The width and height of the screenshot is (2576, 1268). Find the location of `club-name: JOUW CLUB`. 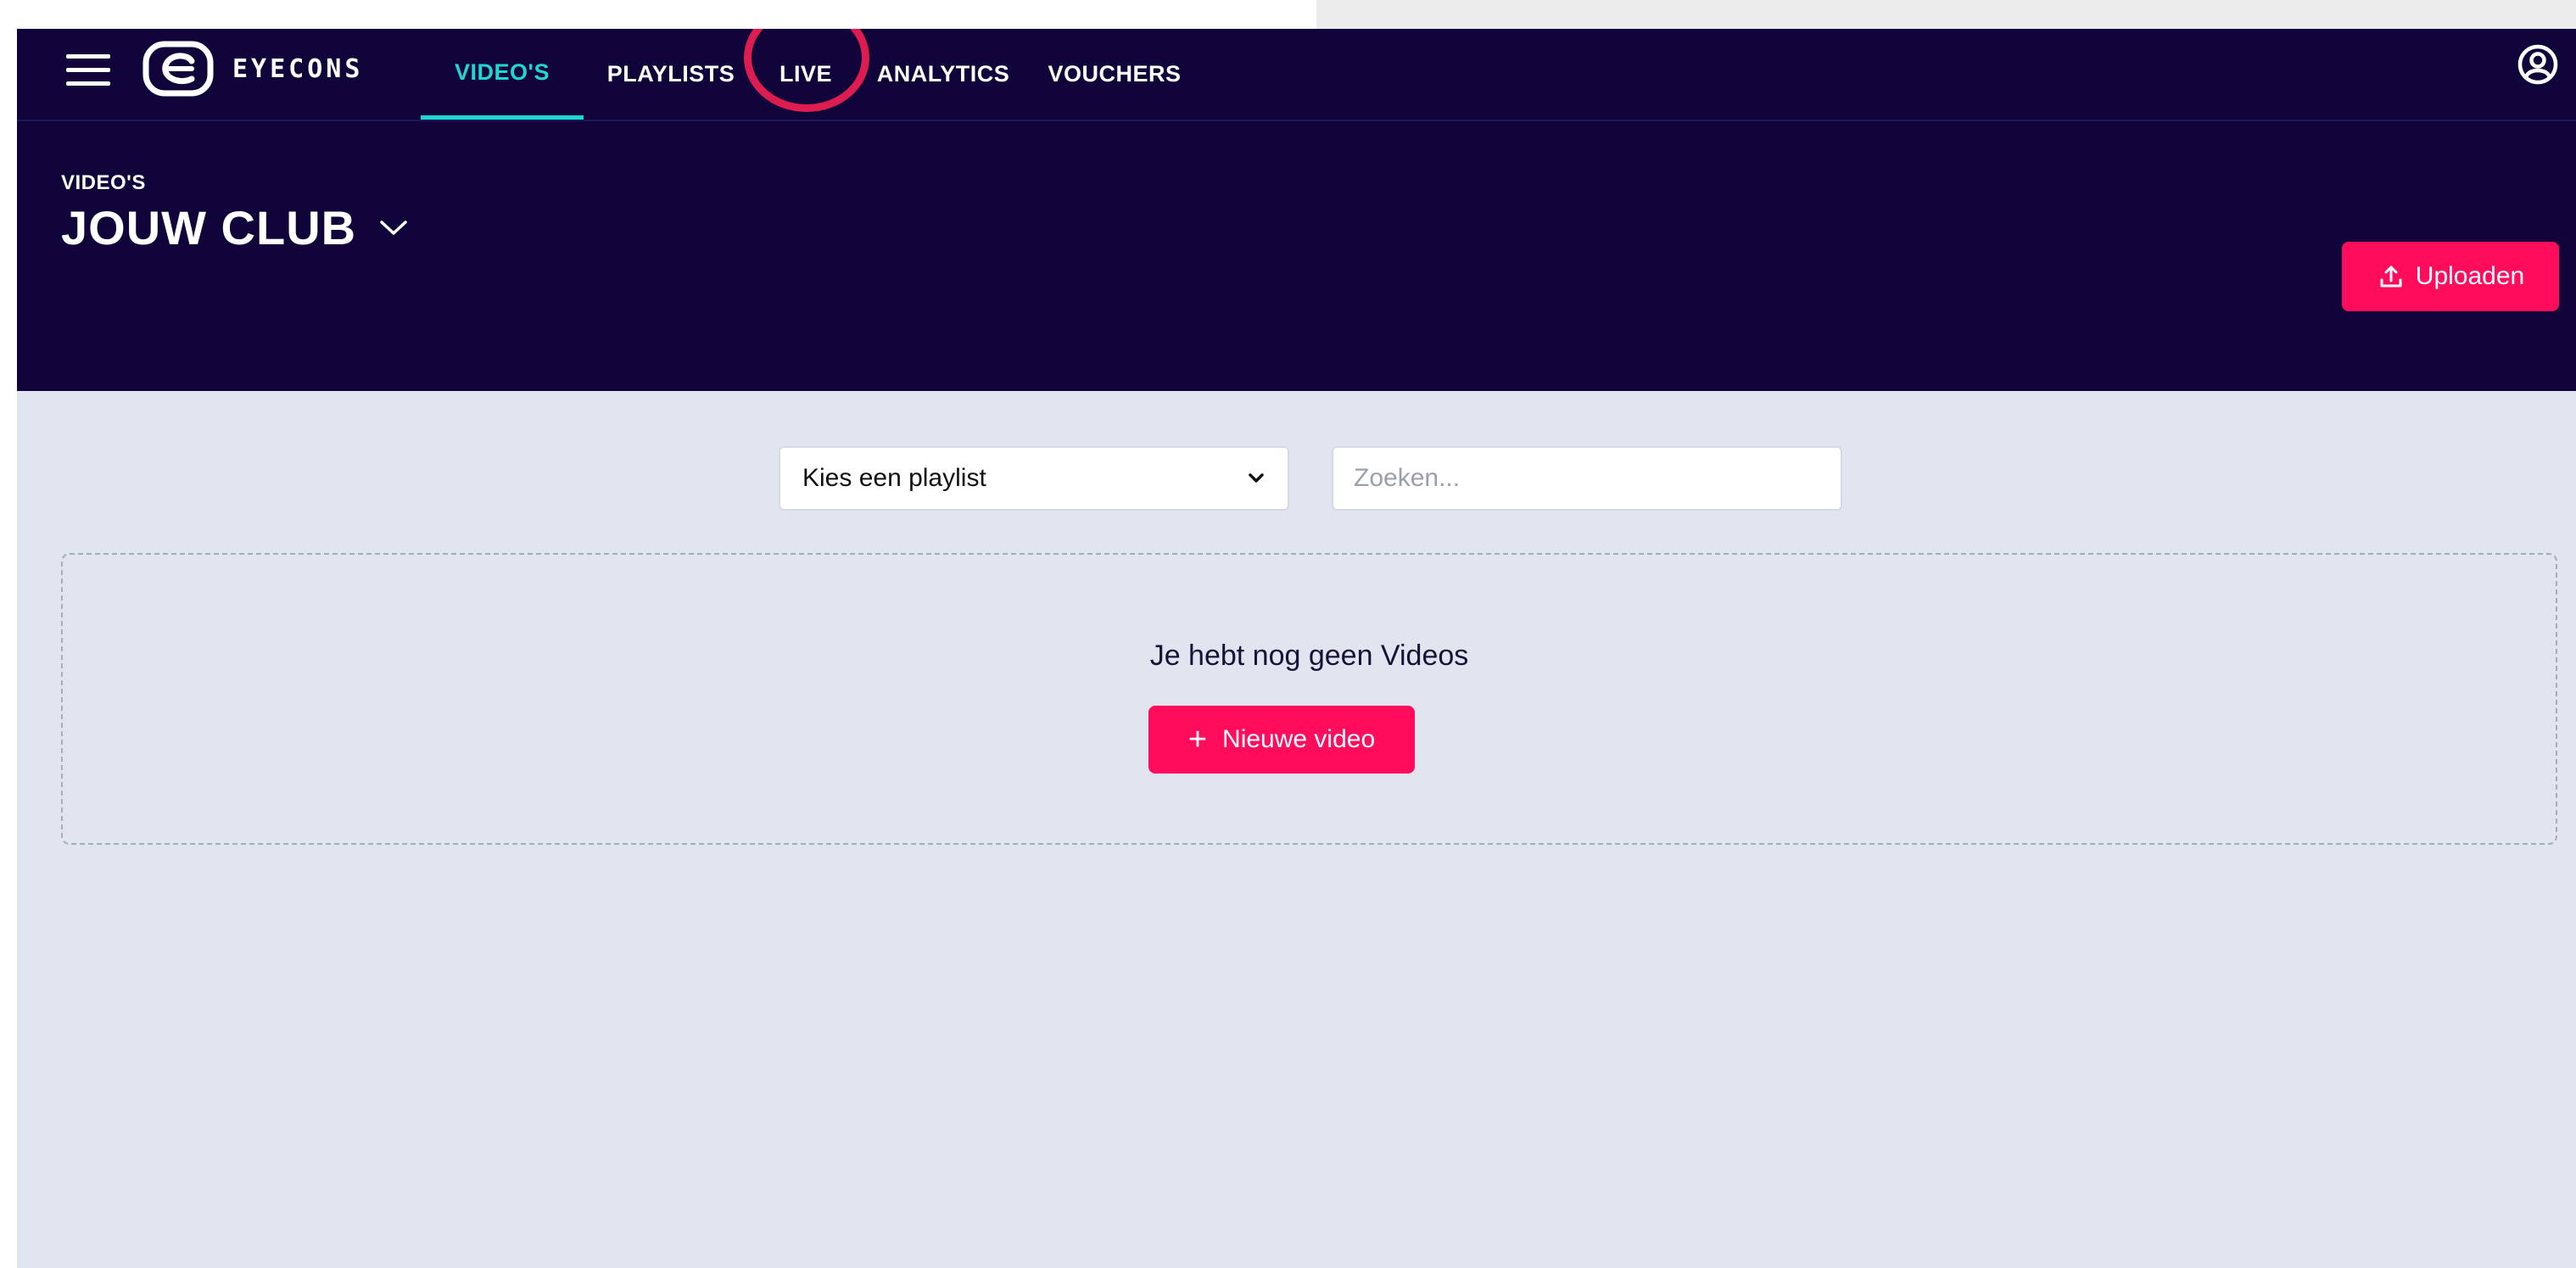

club-name: JOUW CLUB is located at coordinates (209, 227).